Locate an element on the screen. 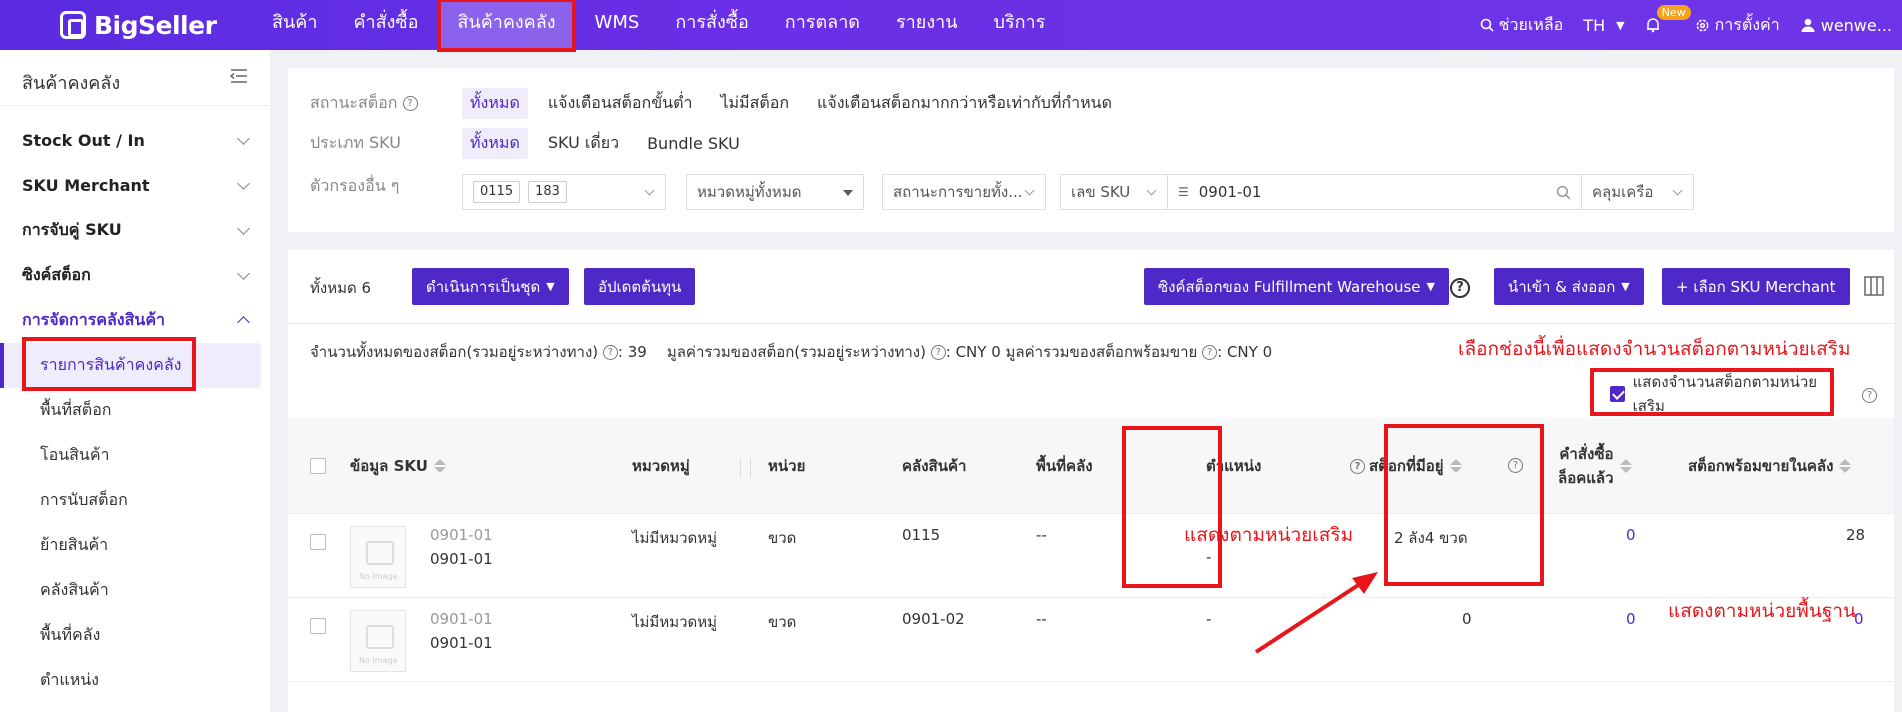  column-sku-info: ข้อมูล SKU is located at coordinates (398, 466).